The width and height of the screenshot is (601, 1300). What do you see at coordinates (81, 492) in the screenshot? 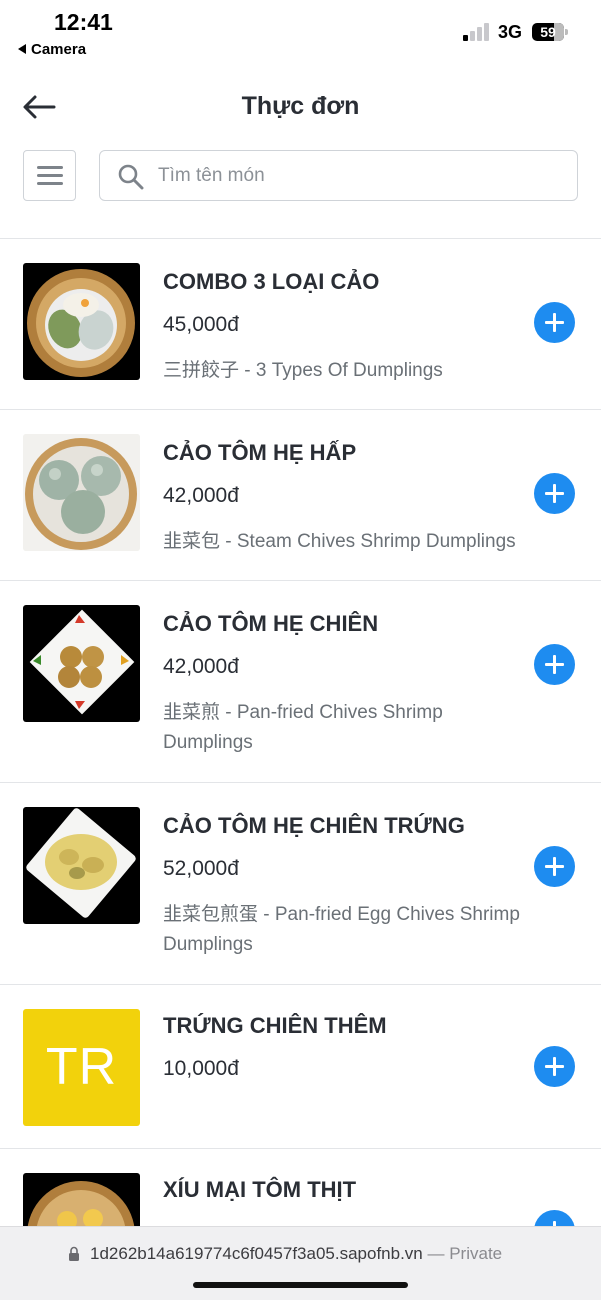
I see `chive-dumplings-photo` at bounding box center [81, 492].